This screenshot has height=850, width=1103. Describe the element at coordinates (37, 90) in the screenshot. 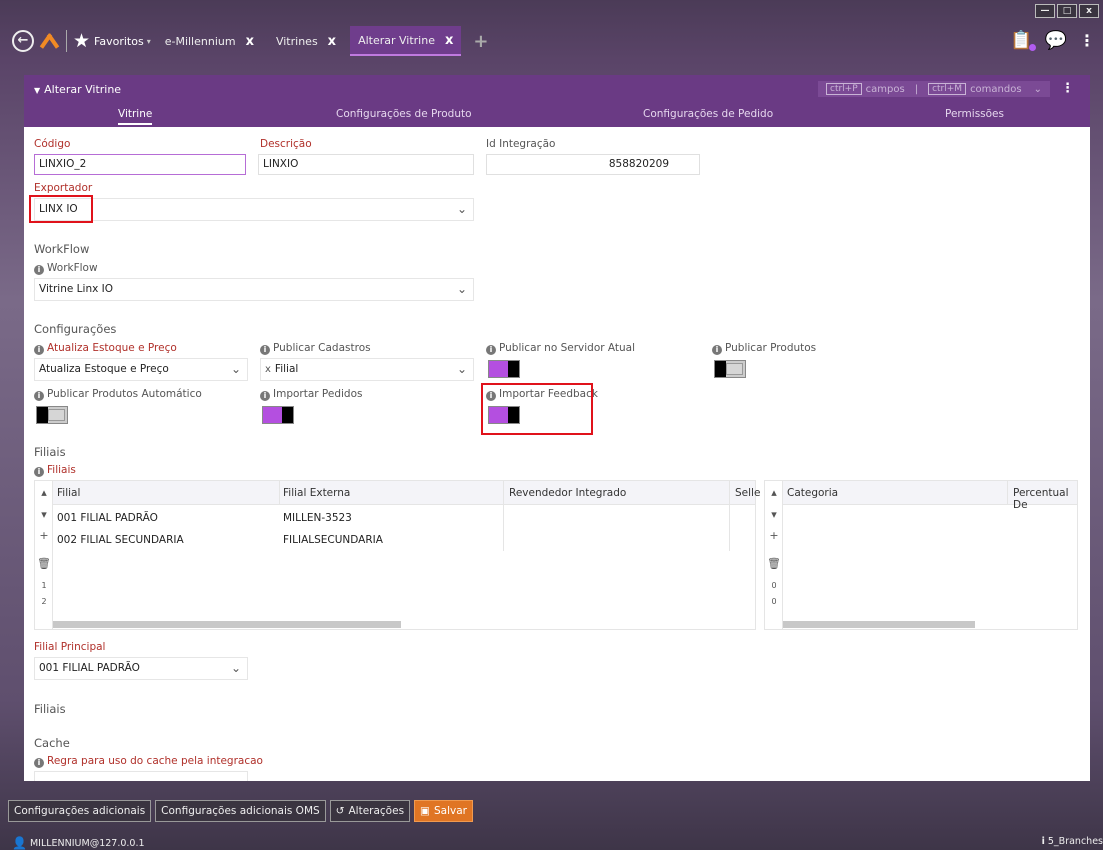

I see `collapse-icon: ▼` at that location.